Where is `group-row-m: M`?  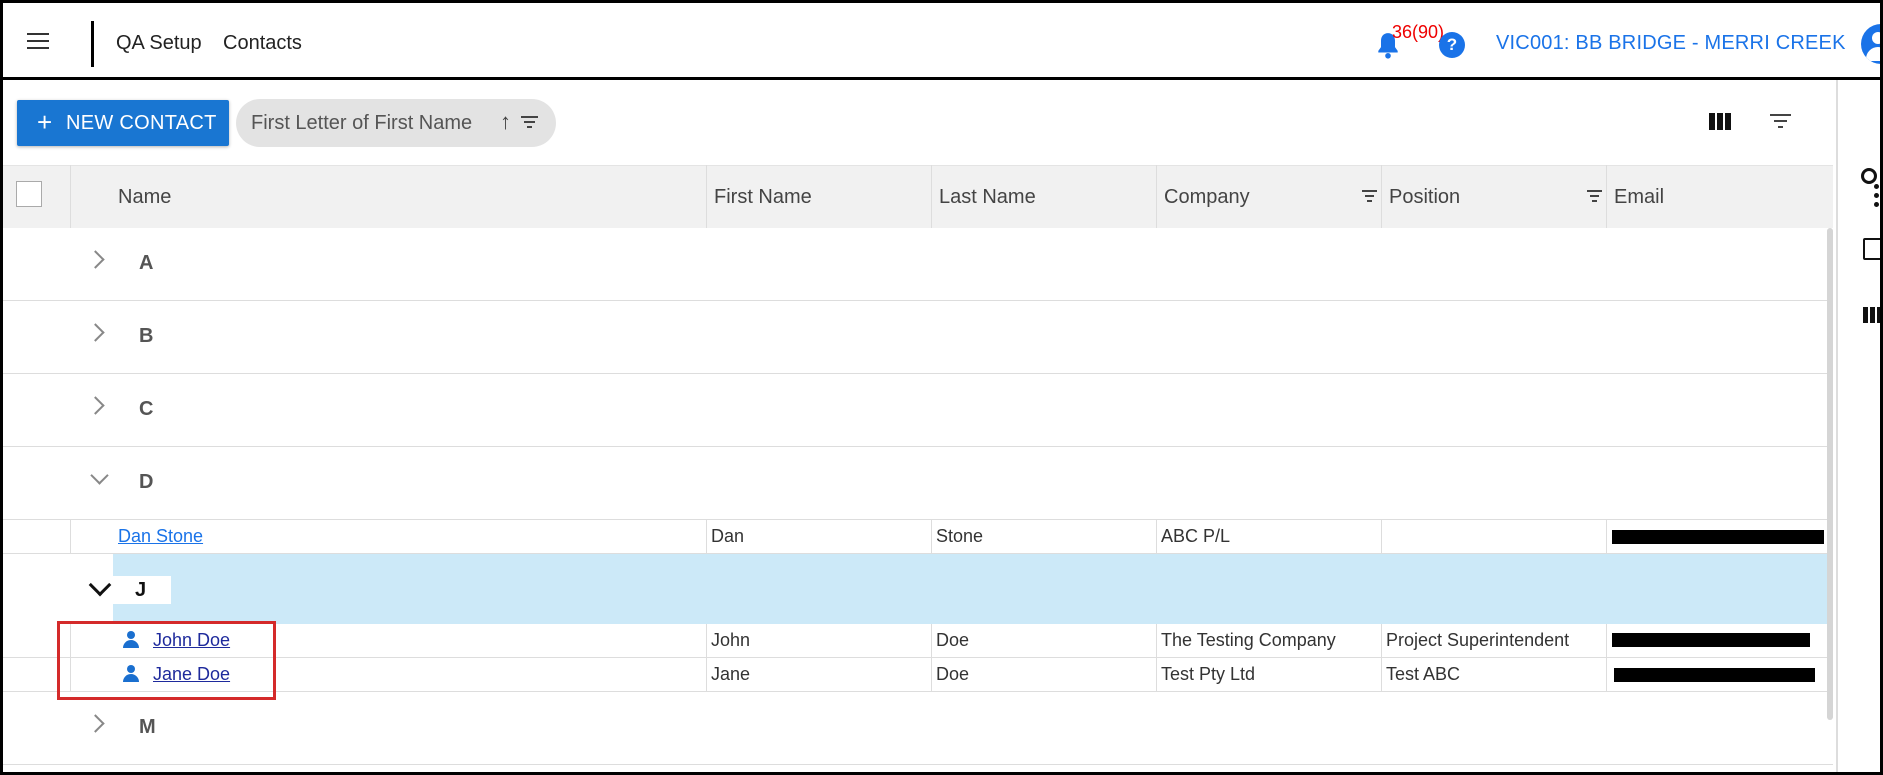
group-row-m: M is located at coordinates (918, 728).